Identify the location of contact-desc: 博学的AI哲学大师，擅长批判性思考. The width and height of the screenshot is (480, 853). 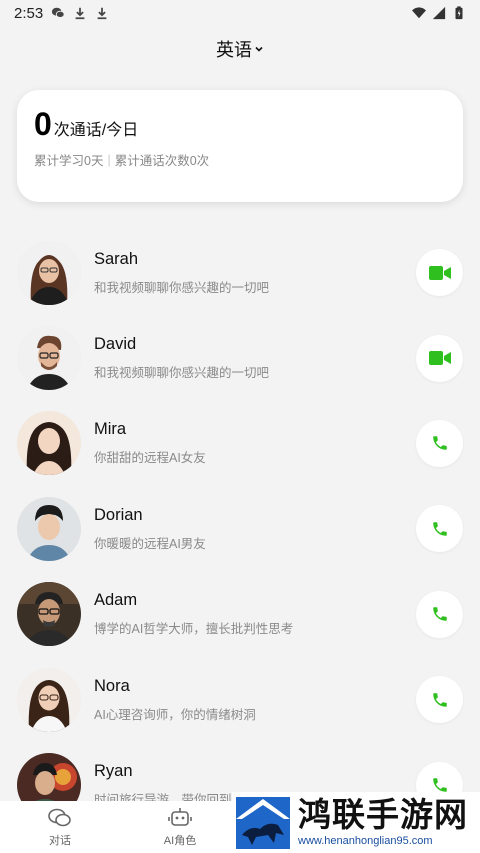
(194, 629).